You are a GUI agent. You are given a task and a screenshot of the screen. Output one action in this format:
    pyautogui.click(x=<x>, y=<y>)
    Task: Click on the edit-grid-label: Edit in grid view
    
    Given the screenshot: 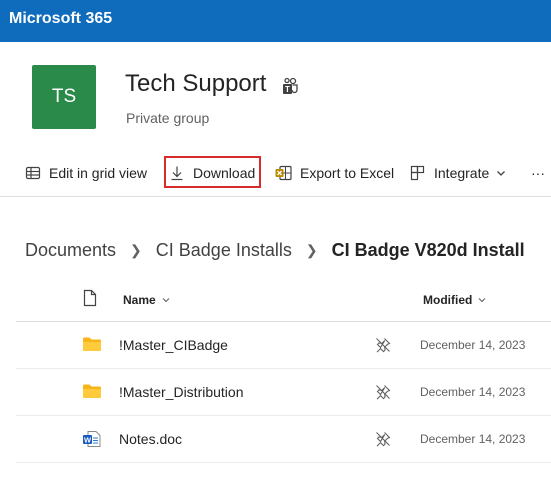 What is the action you would take?
    pyautogui.click(x=98, y=173)
    